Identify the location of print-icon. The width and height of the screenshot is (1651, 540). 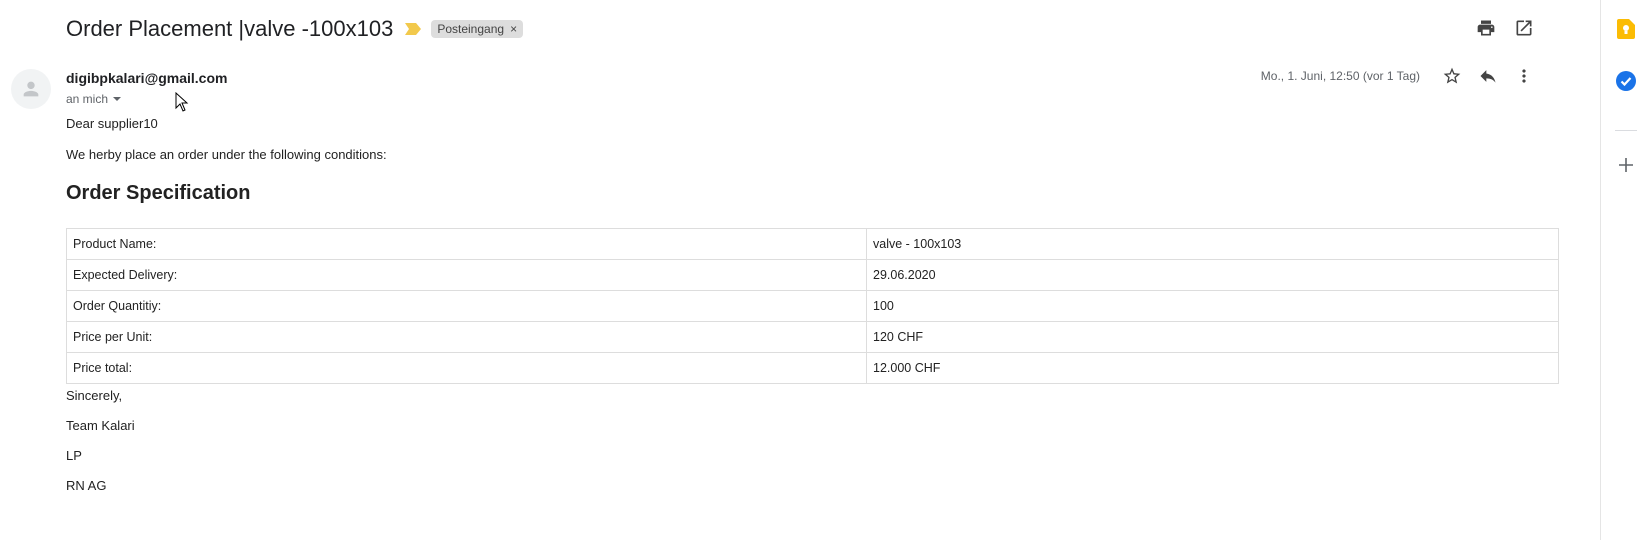
(1486, 28).